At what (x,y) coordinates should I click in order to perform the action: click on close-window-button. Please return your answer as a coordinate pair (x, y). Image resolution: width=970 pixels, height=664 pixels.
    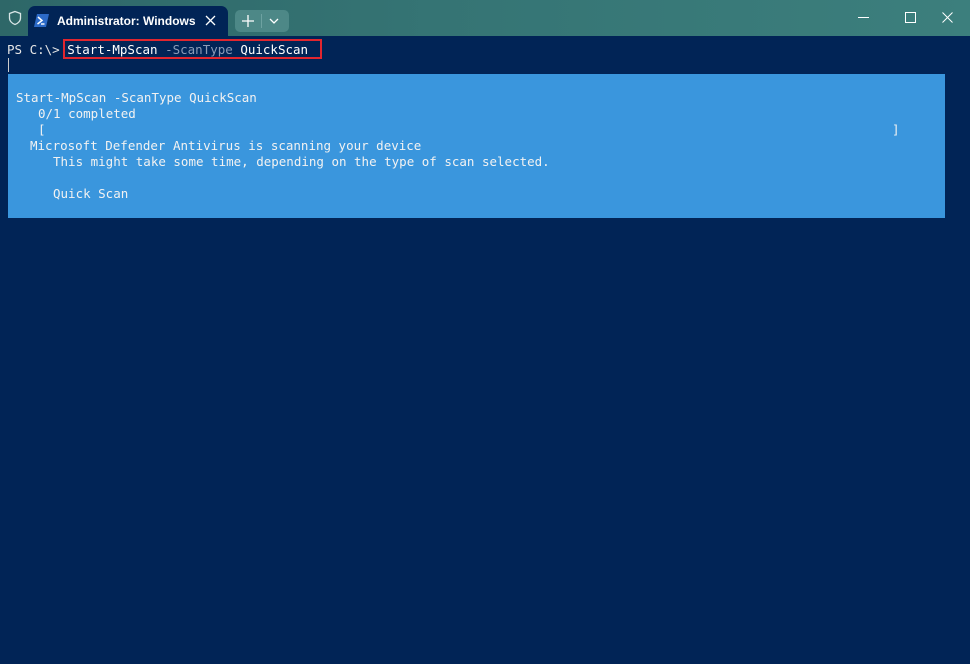
    Looking at the image, I should click on (947, 18).